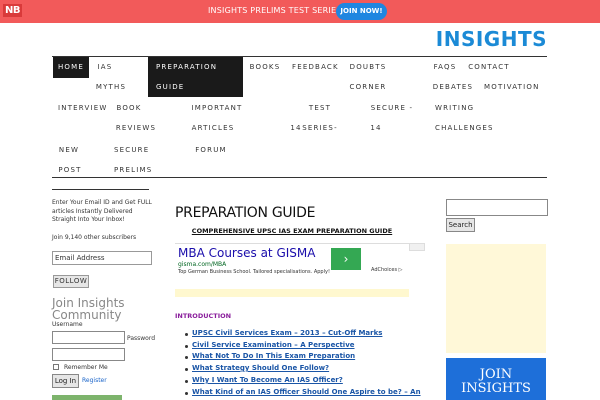  I want to click on nav-preparation-guide-line2: GUIDE, so click(170, 87).